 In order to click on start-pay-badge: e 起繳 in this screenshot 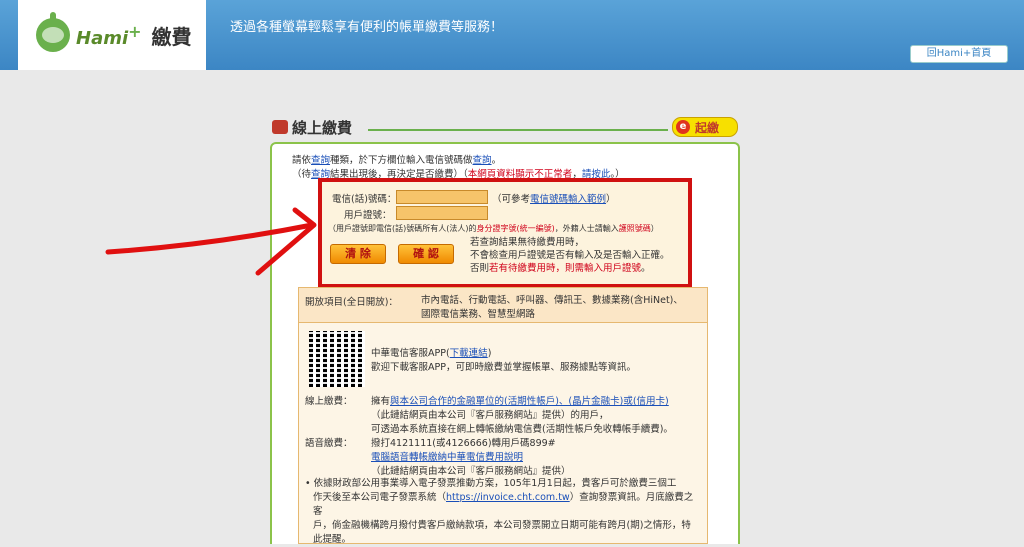, I will do `click(705, 127)`.